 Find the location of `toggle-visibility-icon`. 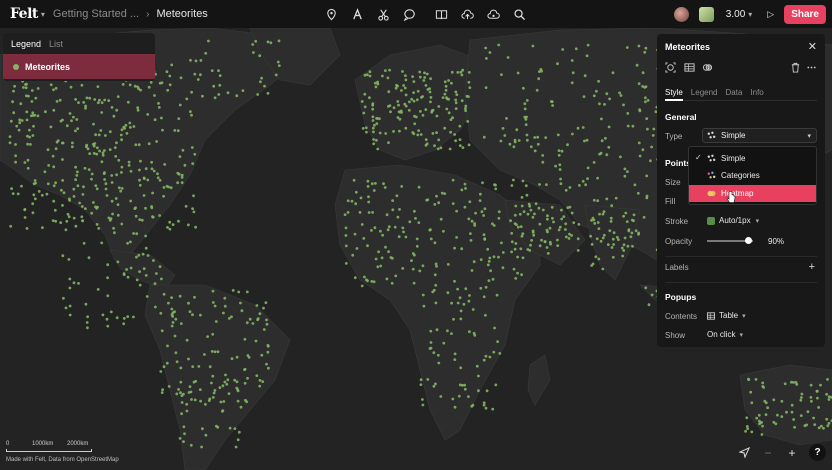

toggle-visibility-icon is located at coordinates (707, 67).